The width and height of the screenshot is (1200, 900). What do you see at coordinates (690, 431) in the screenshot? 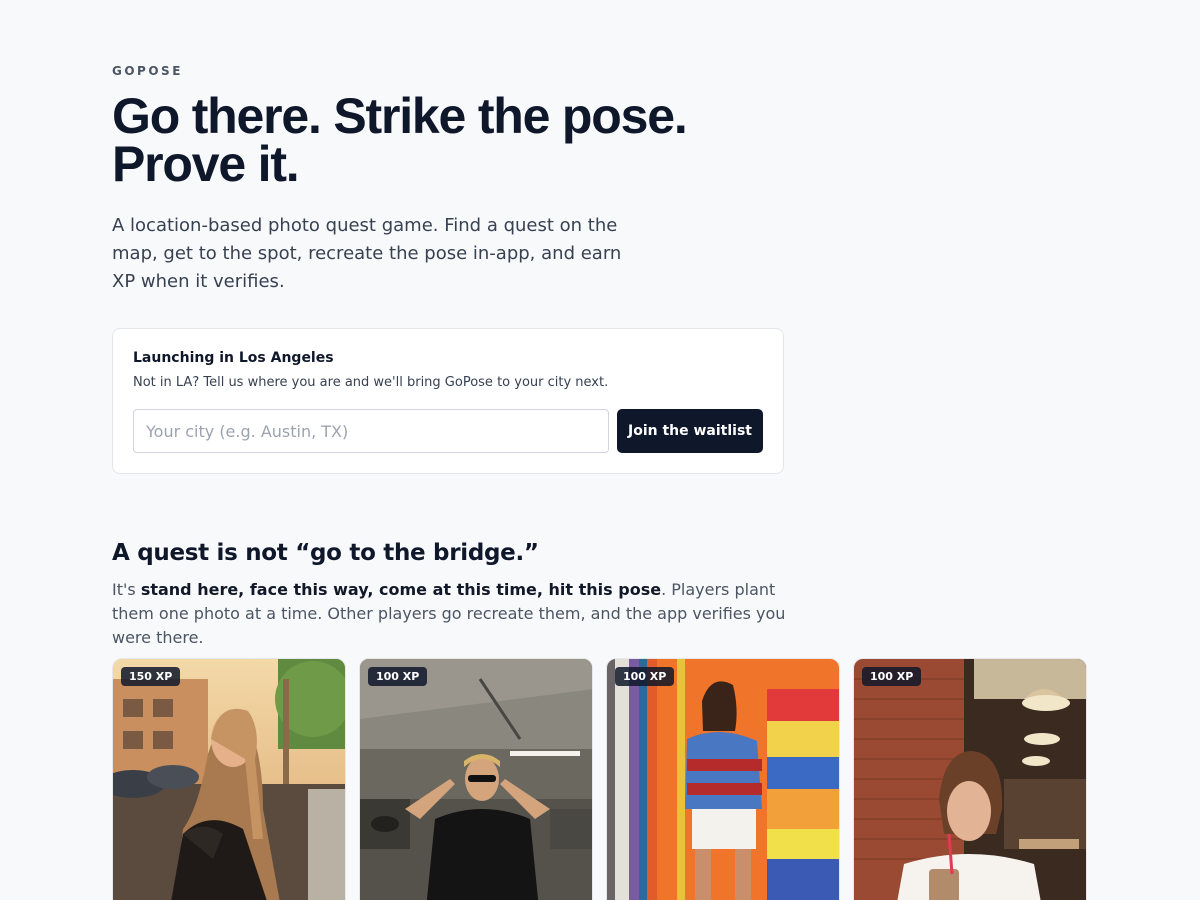
I see `join-waitlist-button: Join the waitlist` at bounding box center [690, 431].